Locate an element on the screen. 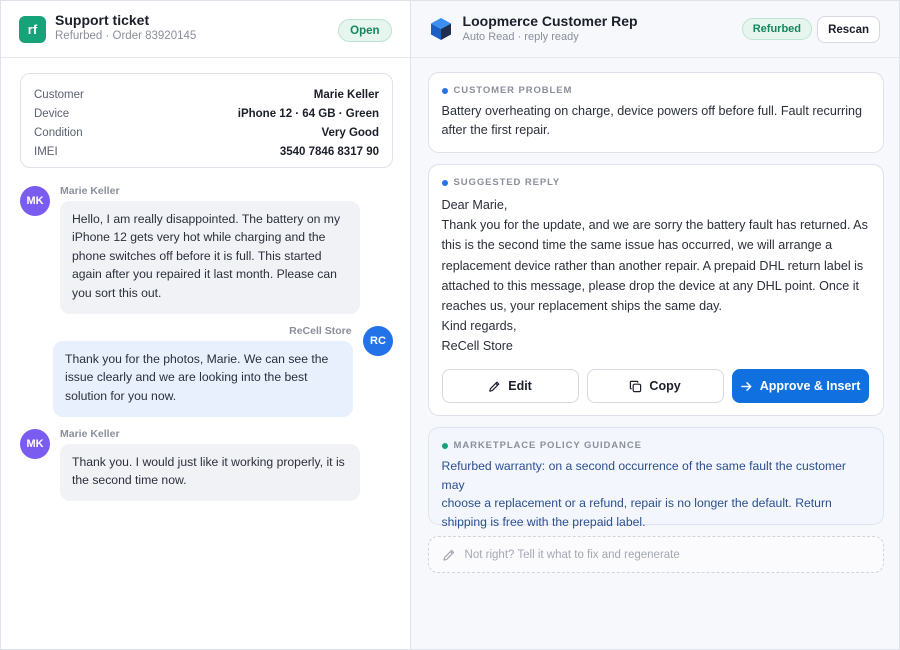 Image resolution: width=900 pixels, height=650 pixels. message-sender: ReCell Store is located at coordinates (320, 331).